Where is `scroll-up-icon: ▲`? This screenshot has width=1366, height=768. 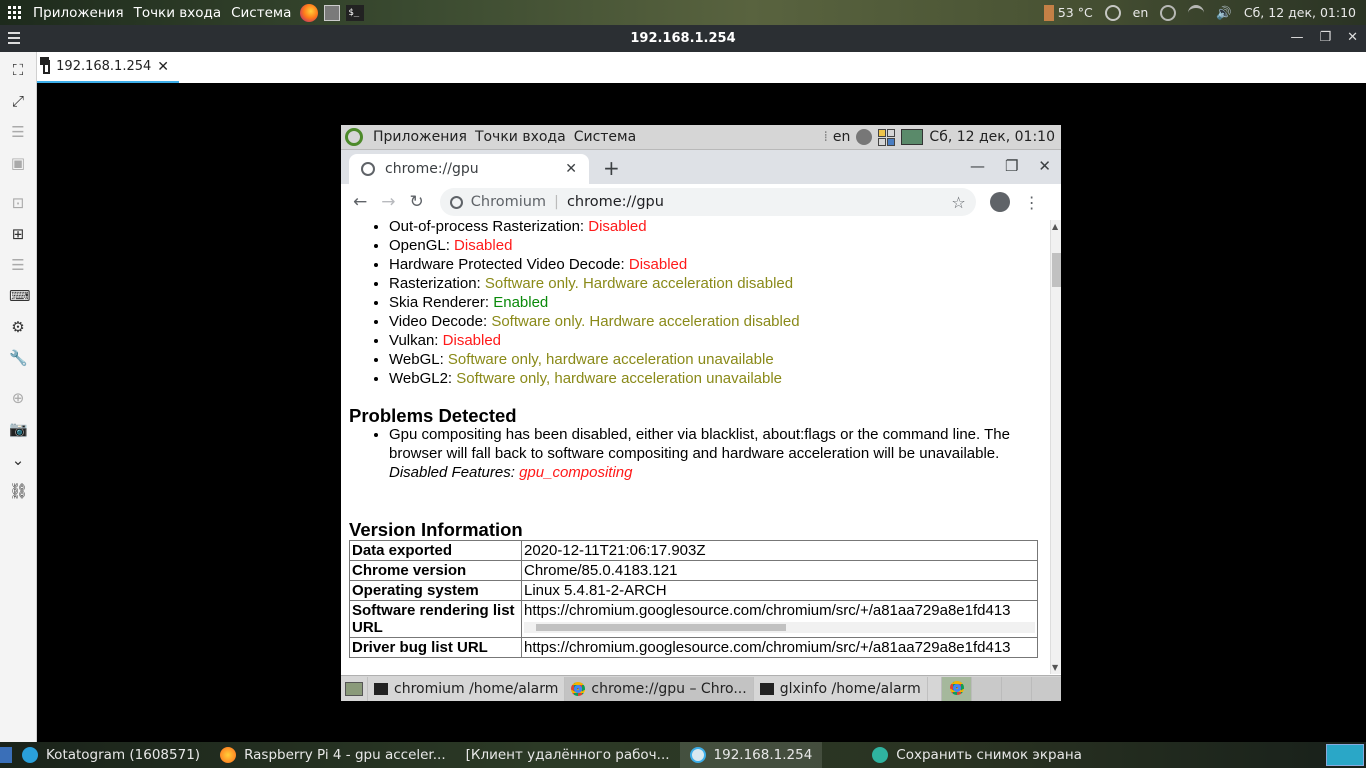 scroll-up-icon: ▲ is located at coordinates (1055, 226).